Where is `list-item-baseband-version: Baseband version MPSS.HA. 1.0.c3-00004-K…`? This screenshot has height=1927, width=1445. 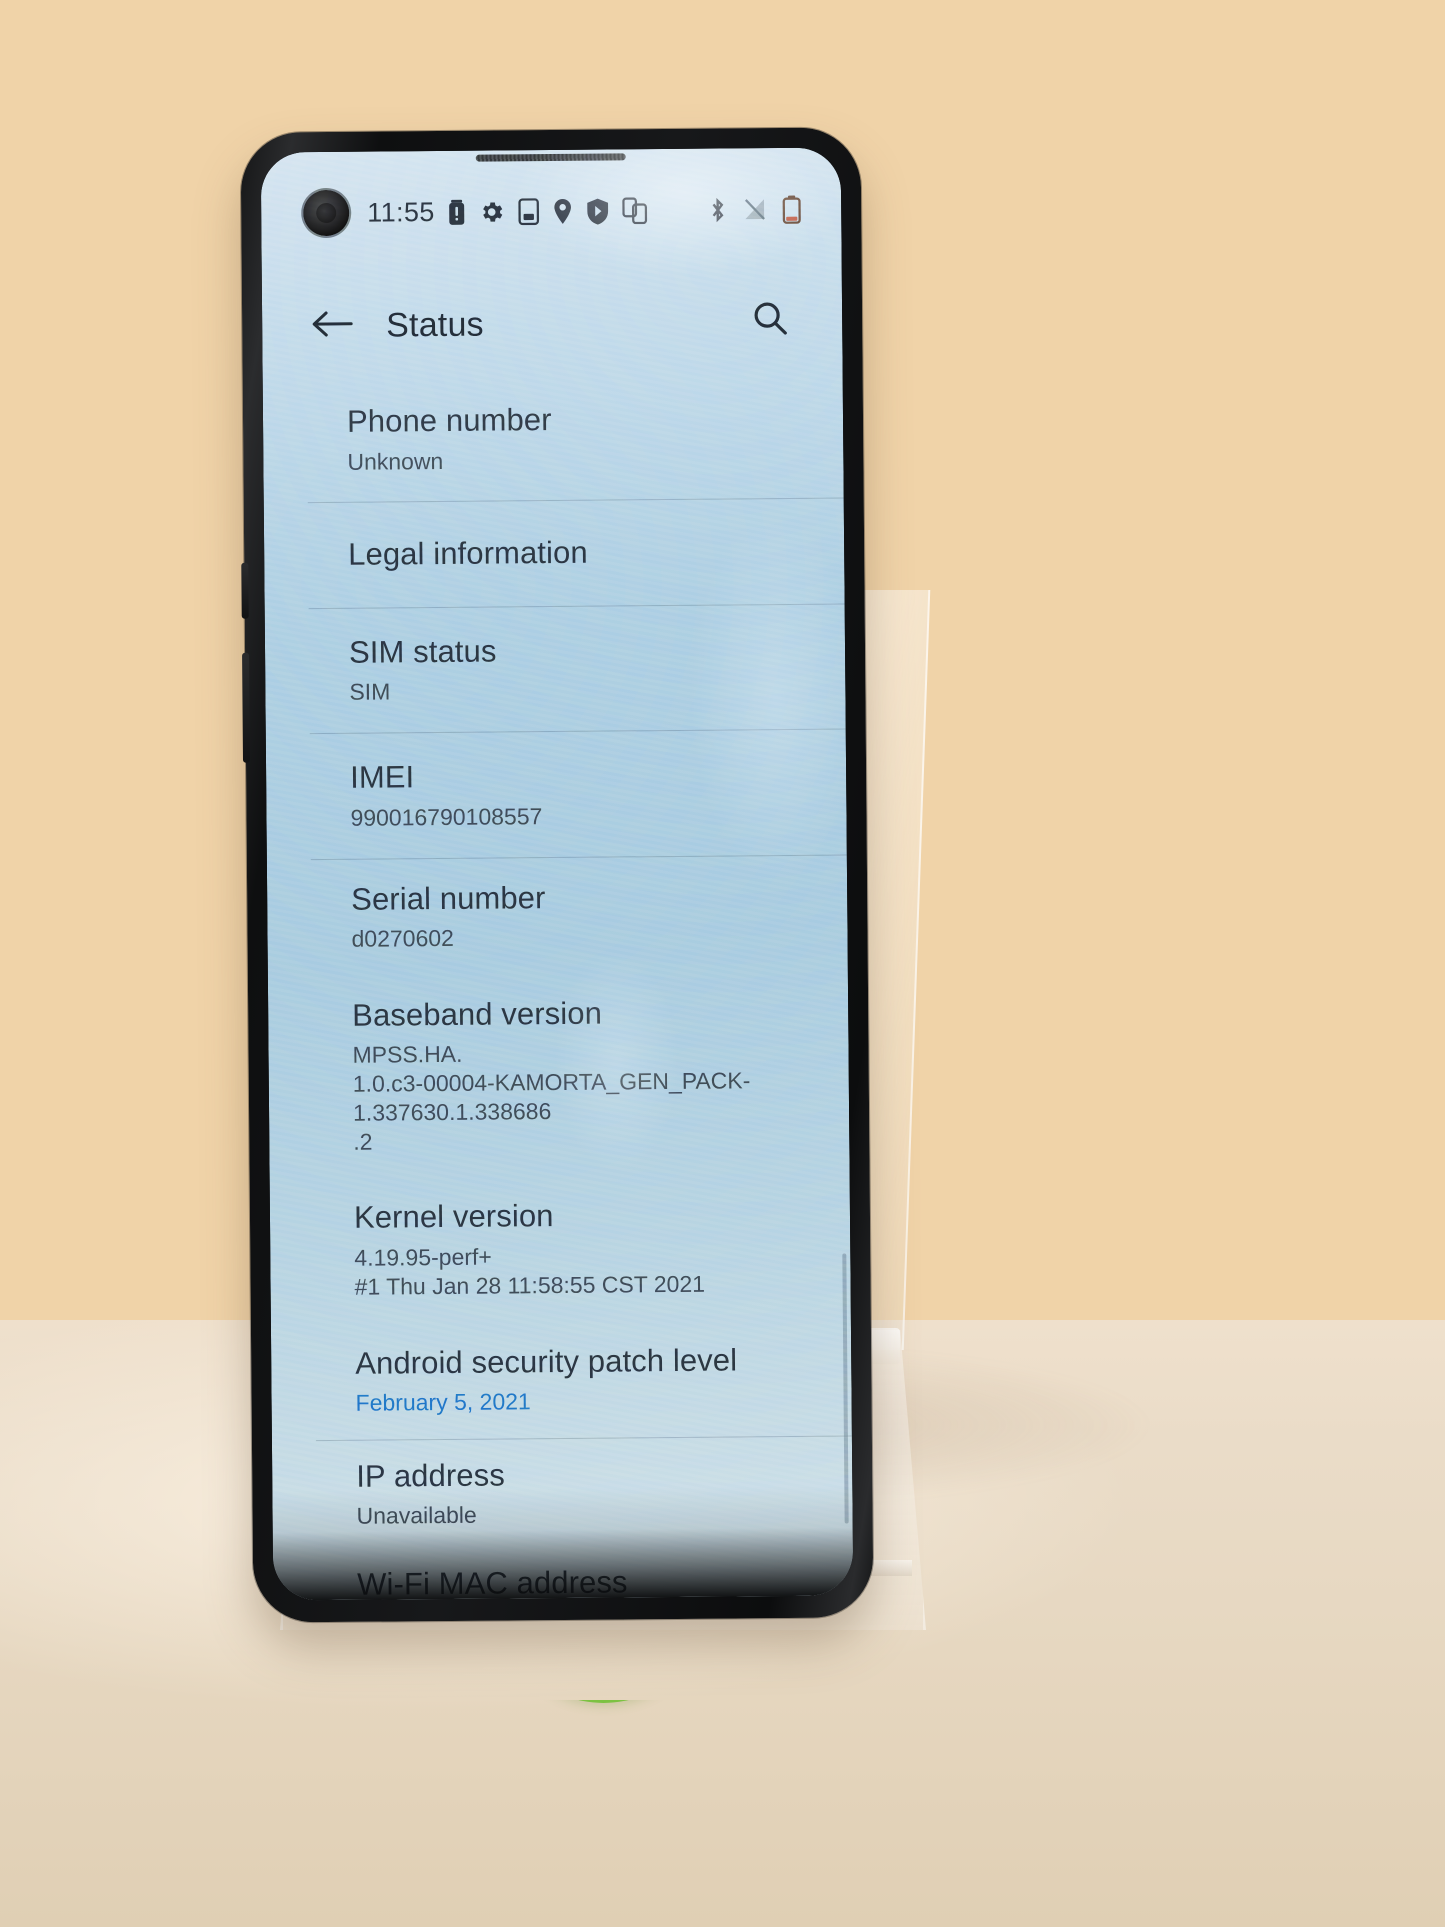
list-item-baseband-version: Baseband version MPSS.HA. 1.0.c3-00004-K… is located at coordinates (559, 1075).